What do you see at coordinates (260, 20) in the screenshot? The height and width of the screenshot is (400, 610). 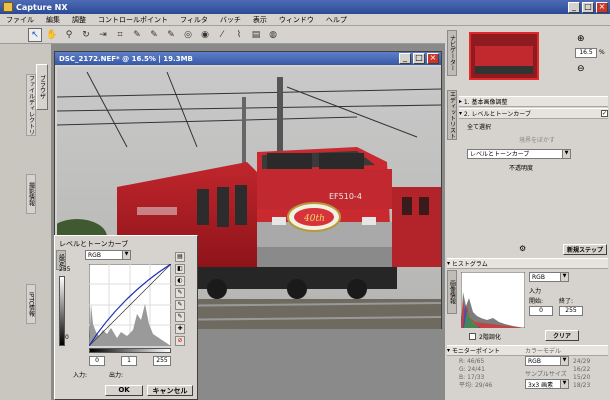 I see `menu-view: 表示` at bounding box center [260, 20].